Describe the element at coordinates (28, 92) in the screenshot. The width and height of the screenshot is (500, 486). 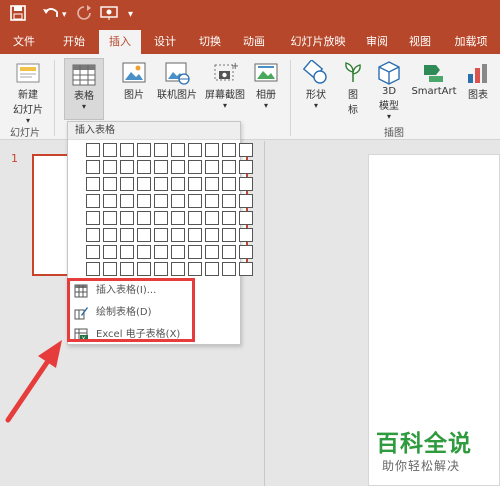
I see `new-slide-button: 新建 幻灯片 ▾` at that location.